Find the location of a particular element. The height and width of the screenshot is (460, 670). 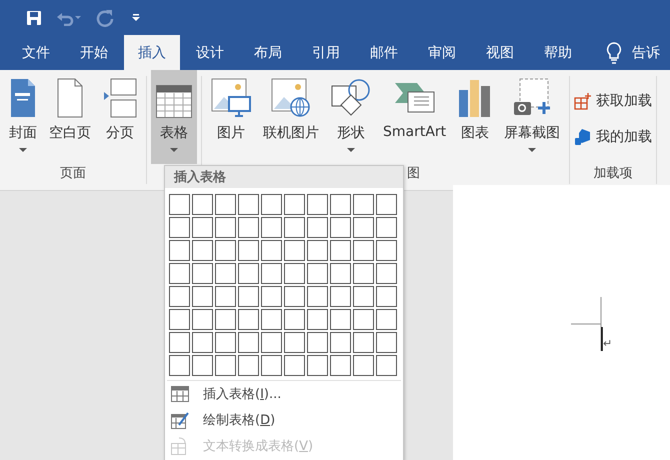

my-add-ins-button: 我的加载 is located at coordinates (613, 137).